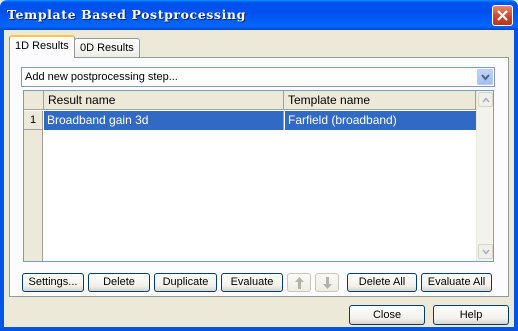  Describe the element at coordinates (516, 180) in the screenshot. I see `window-frame-right` at that location.